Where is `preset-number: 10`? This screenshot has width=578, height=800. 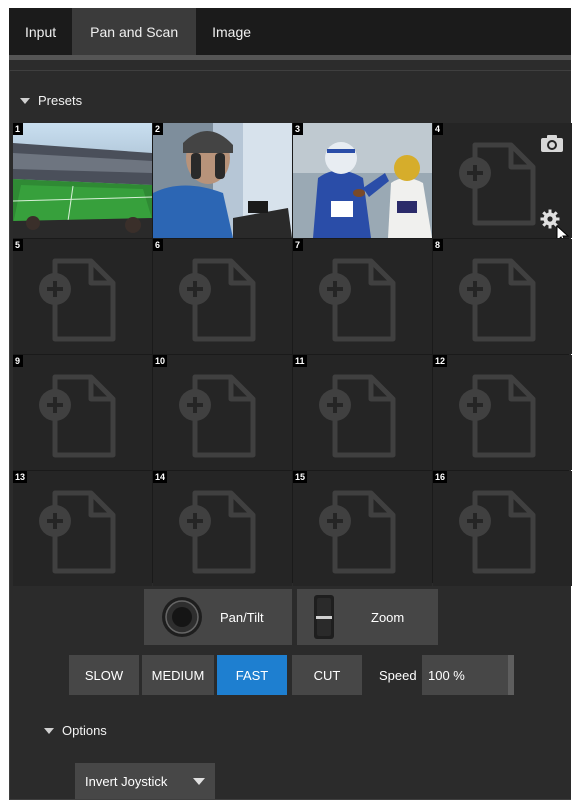
preset-number: 10 is located at coordinates (160, 361).